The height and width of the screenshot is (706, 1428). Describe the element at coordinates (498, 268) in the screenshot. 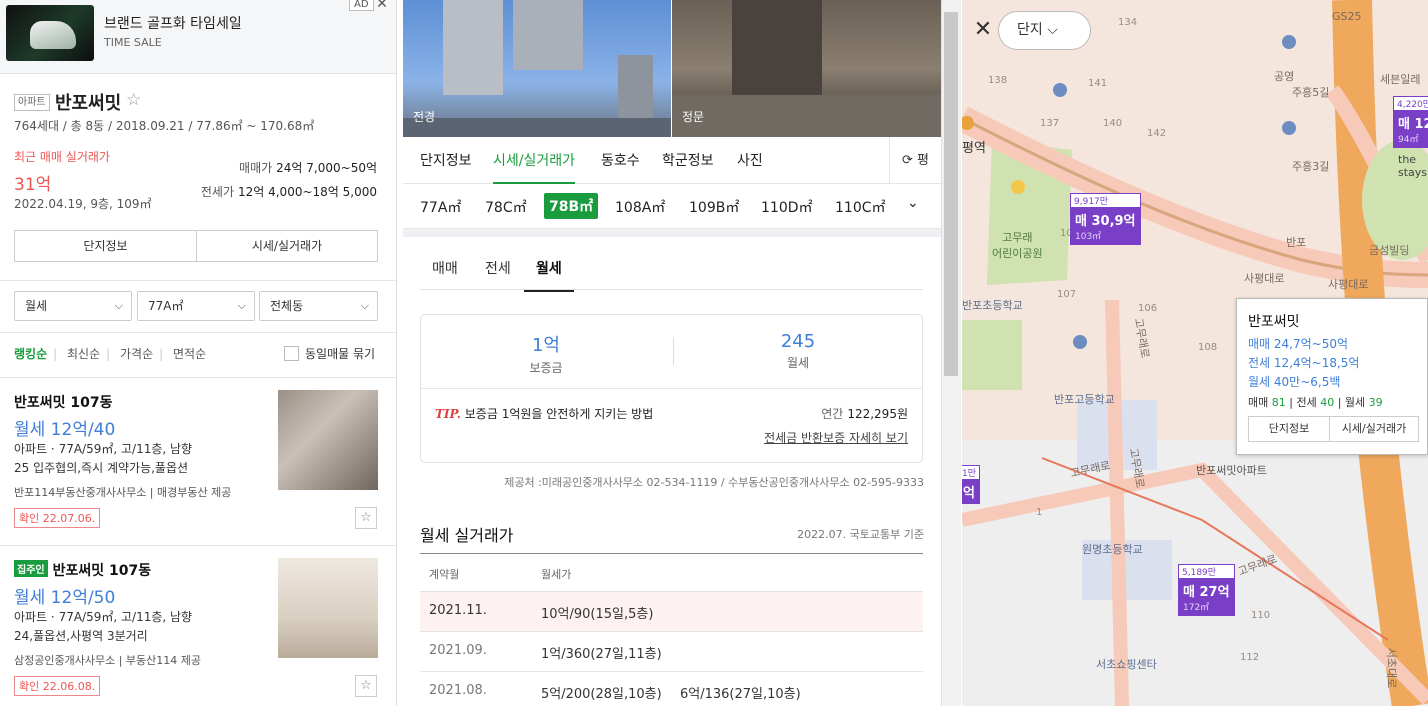

I see `tab-jeonse: 전세` at that location.